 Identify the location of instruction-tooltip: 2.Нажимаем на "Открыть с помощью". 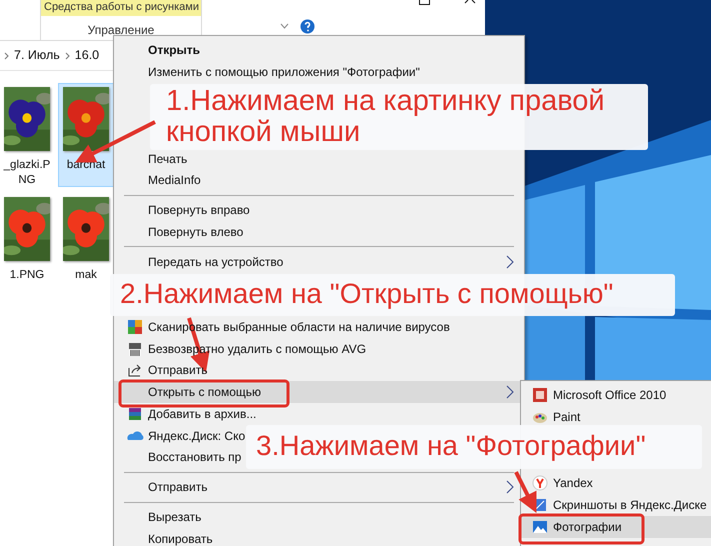
(392, 295).